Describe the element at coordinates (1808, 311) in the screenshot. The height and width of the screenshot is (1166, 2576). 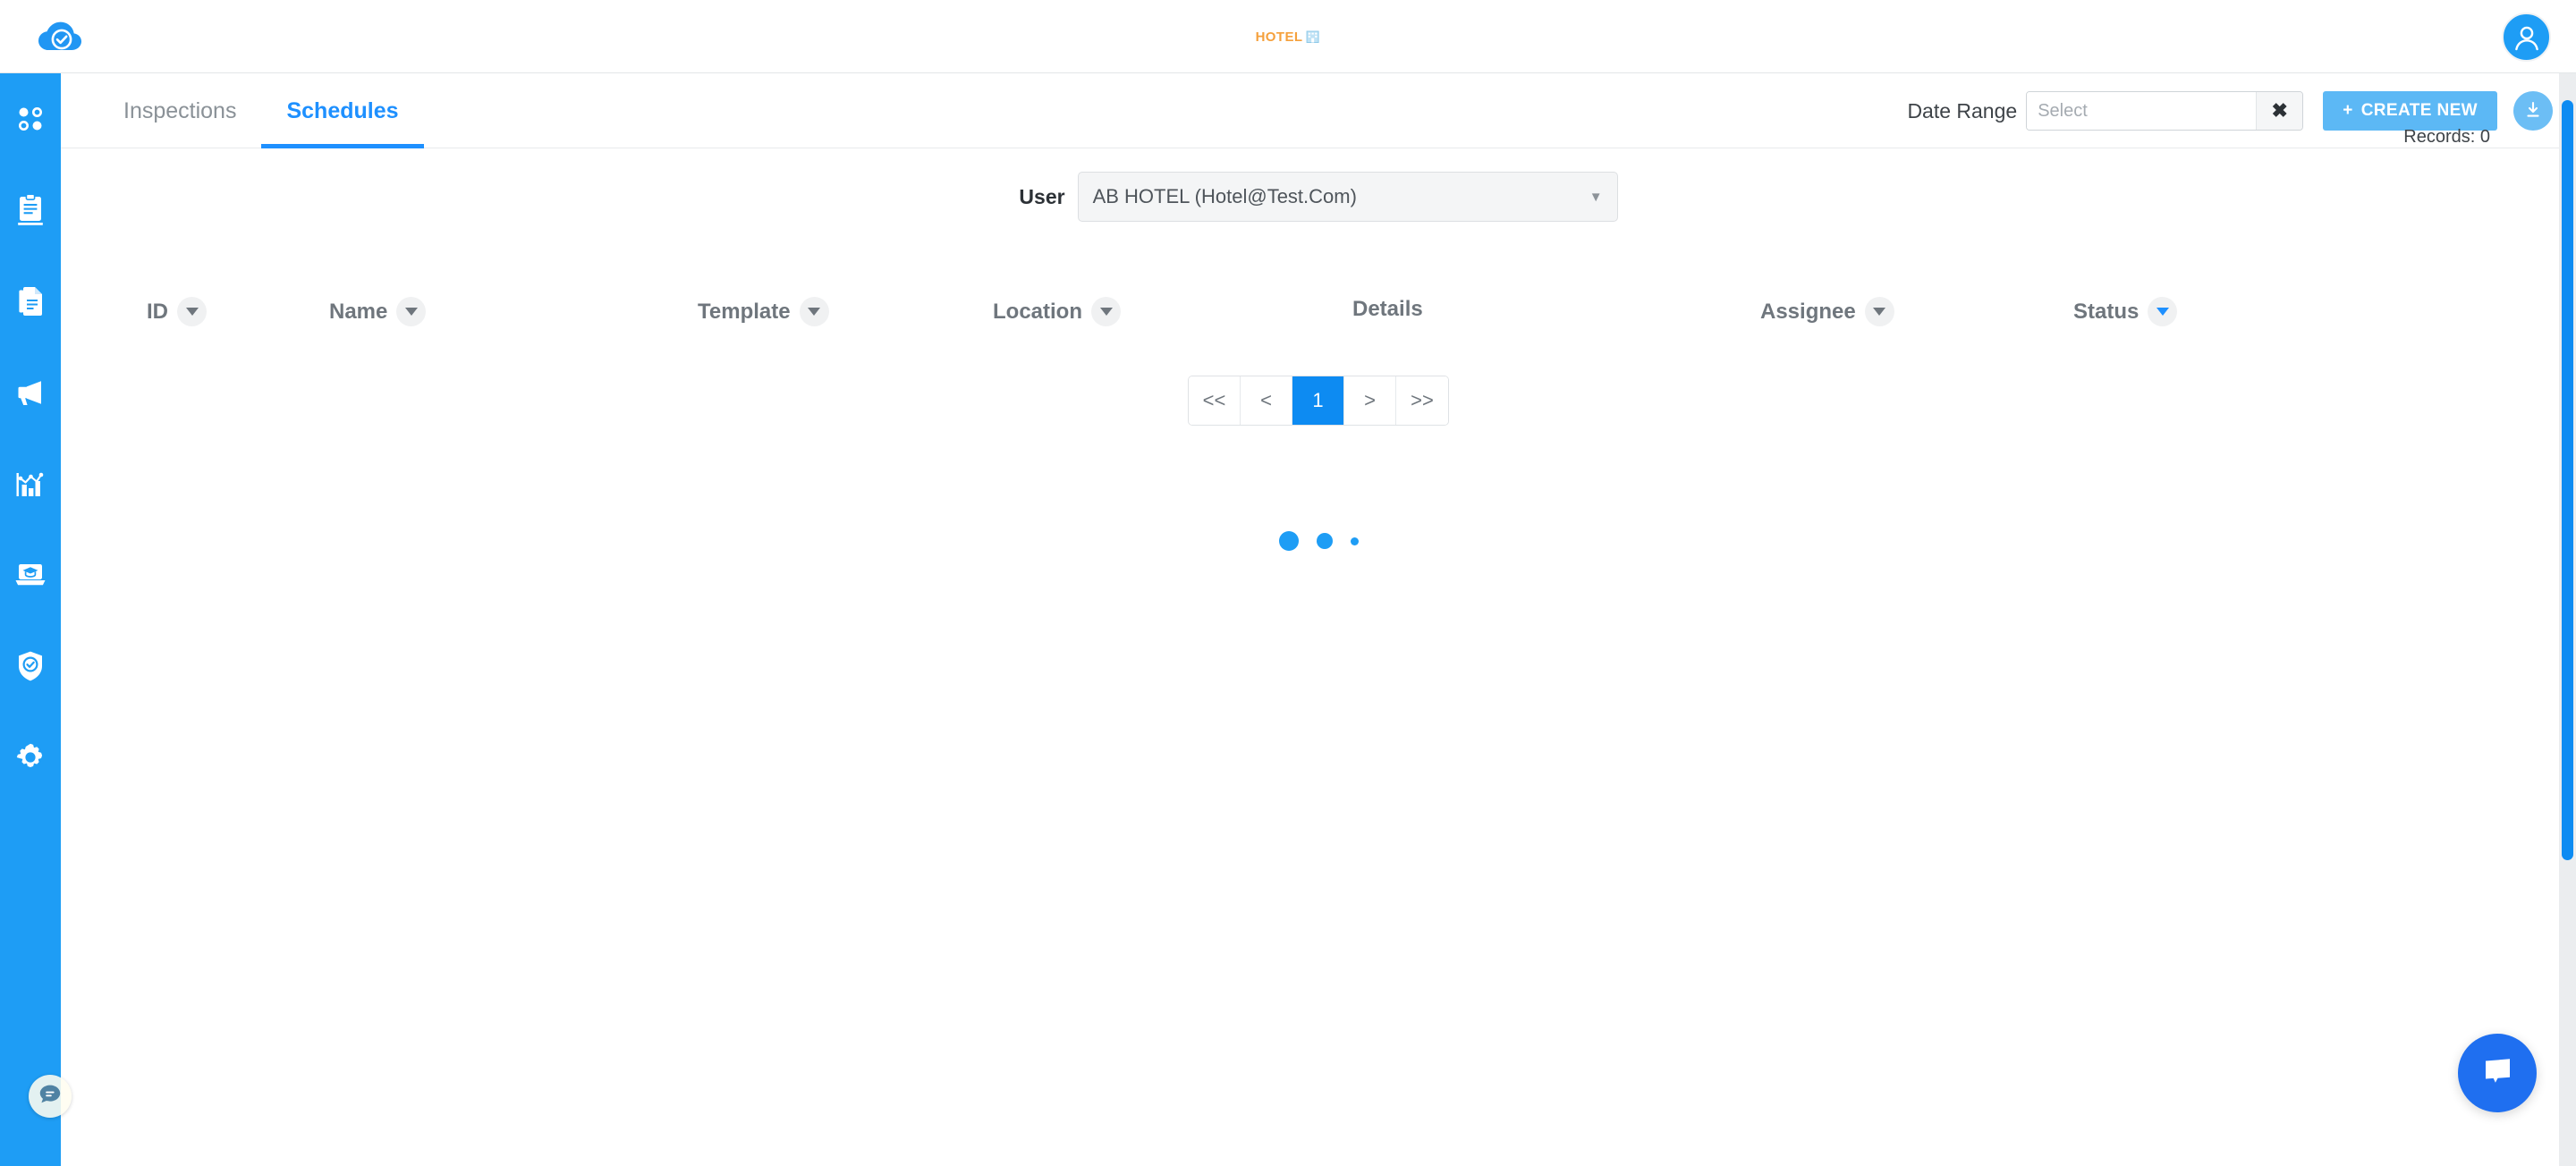
I see `column-assignee-label: Assignee` at that location.